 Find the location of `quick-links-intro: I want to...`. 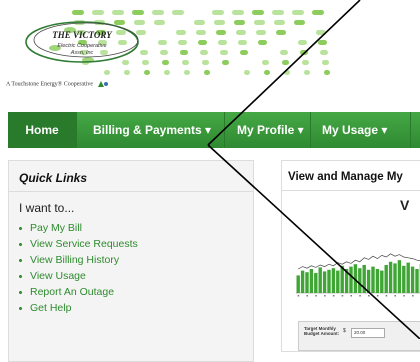

quick-links-intro: I want to... is located at coordinates (46, 208).